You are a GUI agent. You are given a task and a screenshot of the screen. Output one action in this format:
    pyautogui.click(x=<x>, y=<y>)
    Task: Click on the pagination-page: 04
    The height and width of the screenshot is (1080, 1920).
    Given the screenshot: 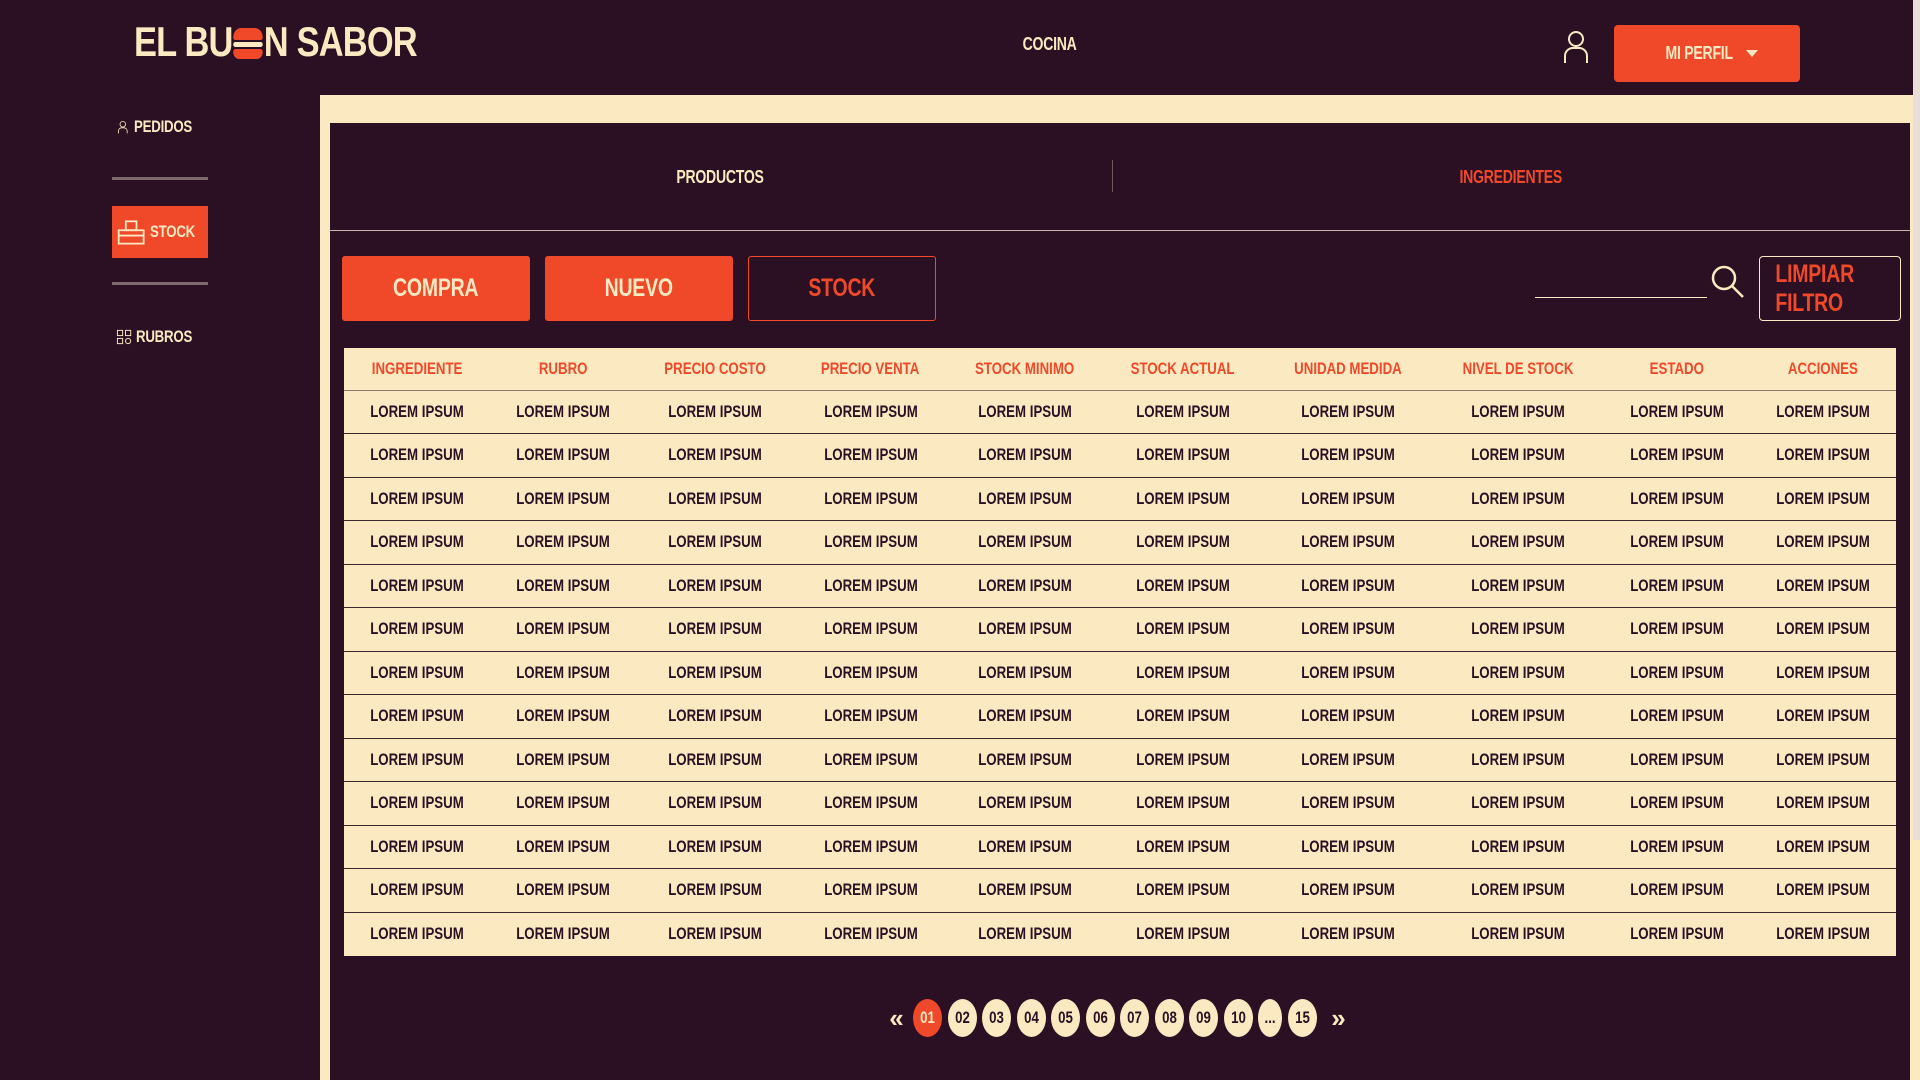 What is the action you would take?
    pyautogui.click(x=1031, y=1018)
    